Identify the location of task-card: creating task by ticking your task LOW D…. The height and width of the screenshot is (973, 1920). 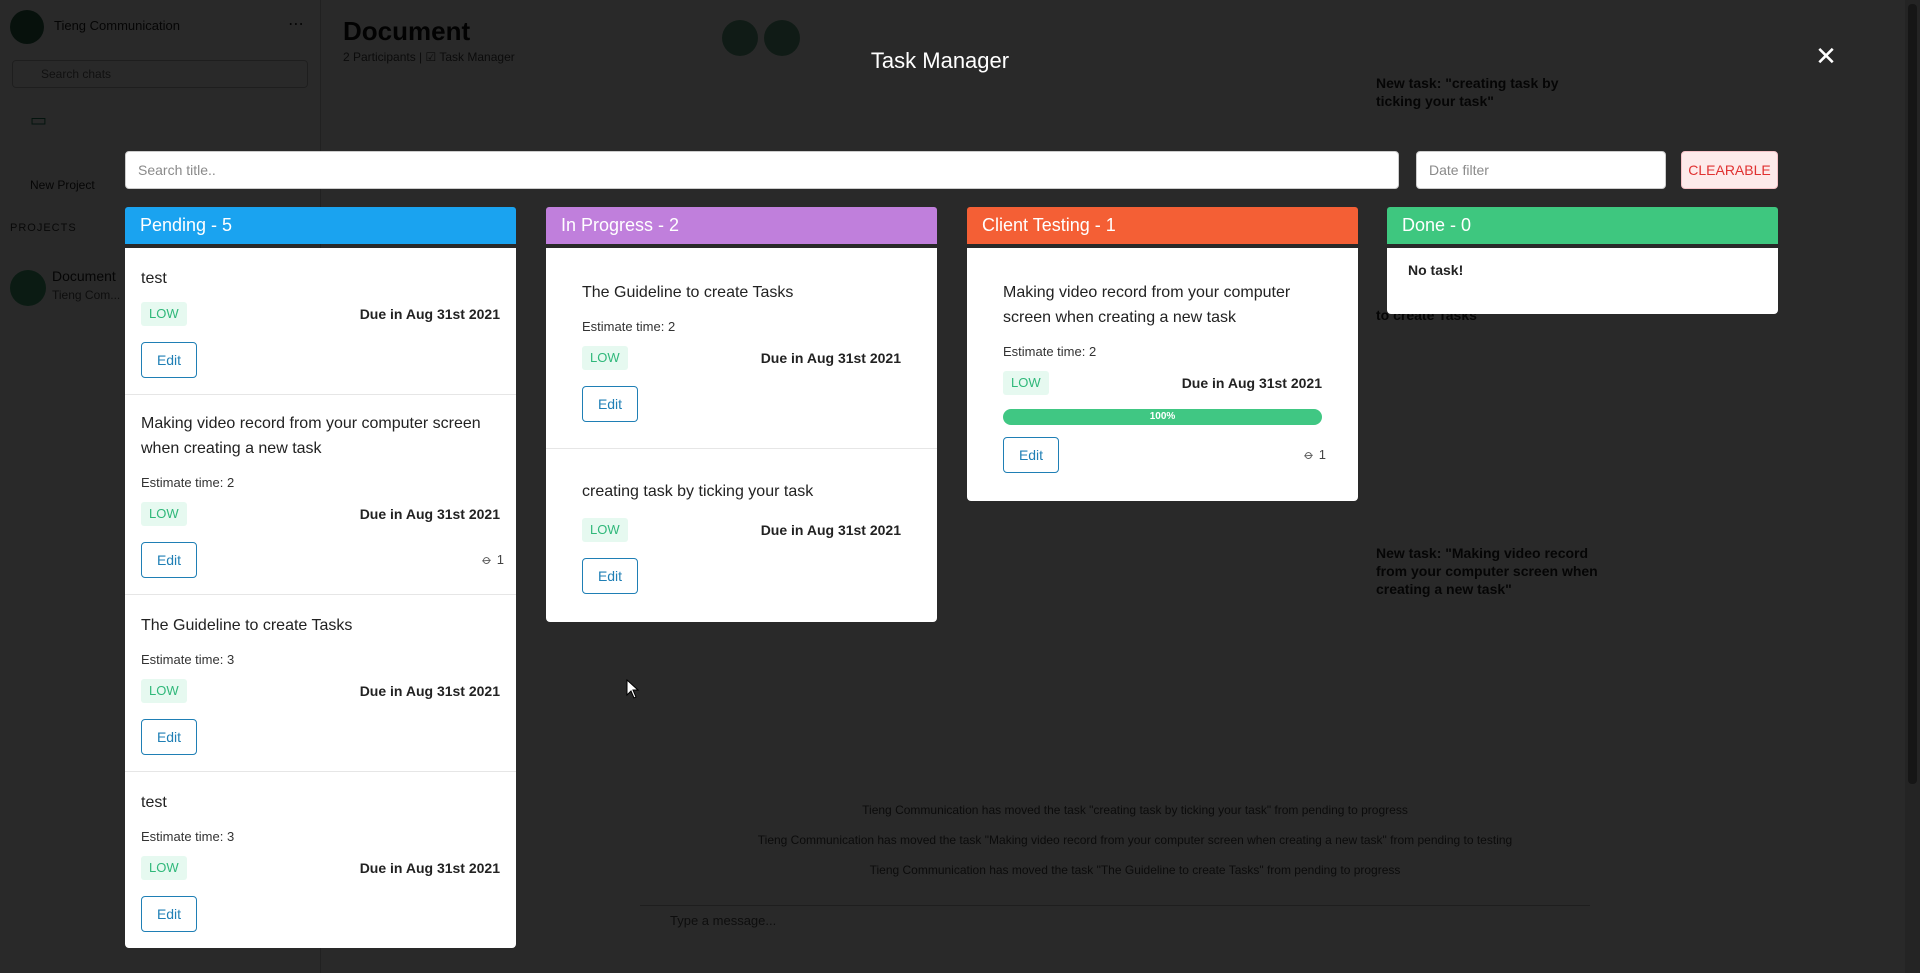
(741, 535).